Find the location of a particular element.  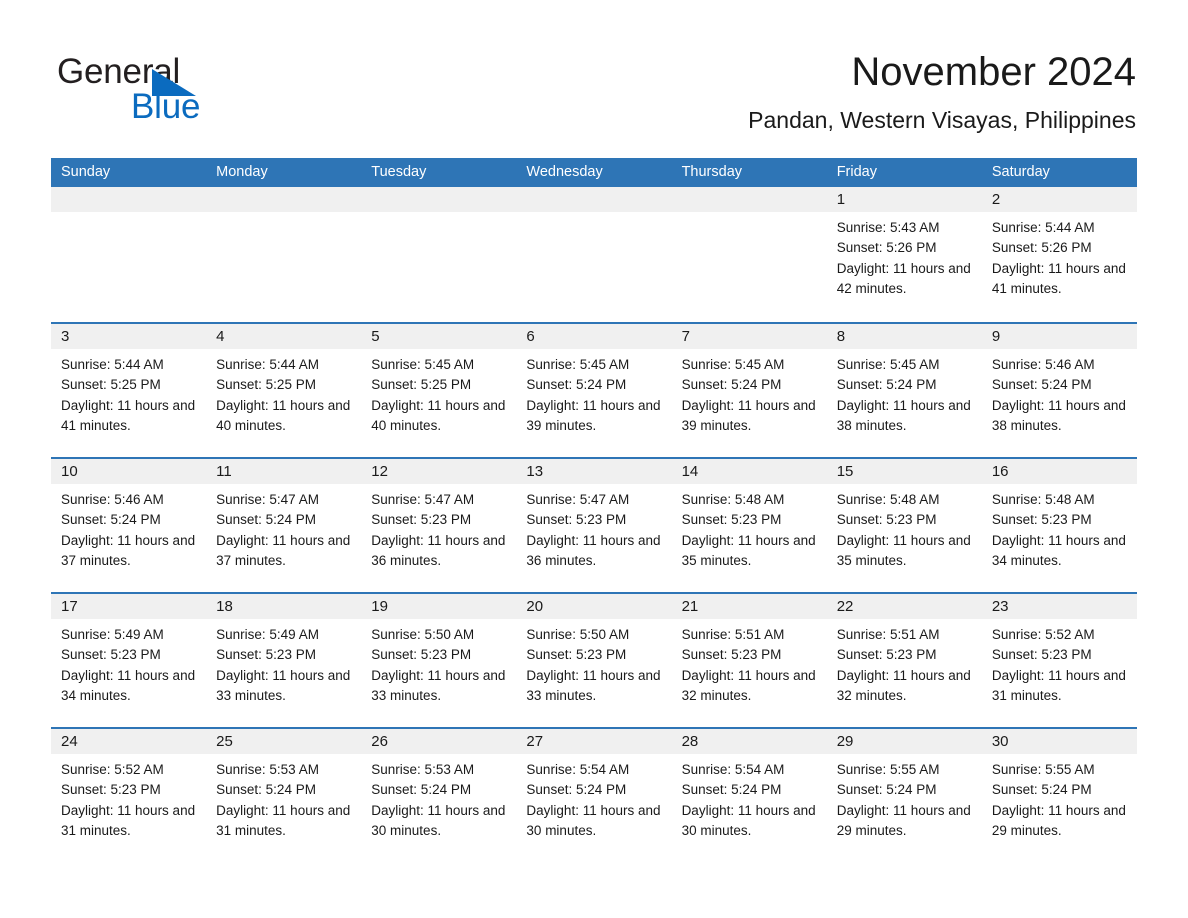

day-number-band: 4 is located at coordinates (284, 336).